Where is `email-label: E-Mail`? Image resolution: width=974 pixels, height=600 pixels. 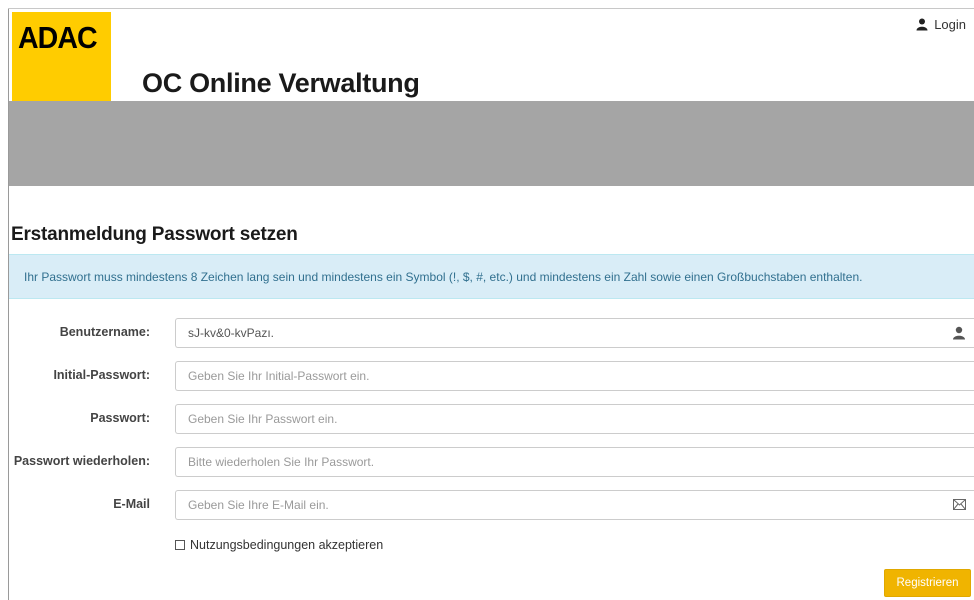
email-label: E-Mail is located at coordinates (131, 504).